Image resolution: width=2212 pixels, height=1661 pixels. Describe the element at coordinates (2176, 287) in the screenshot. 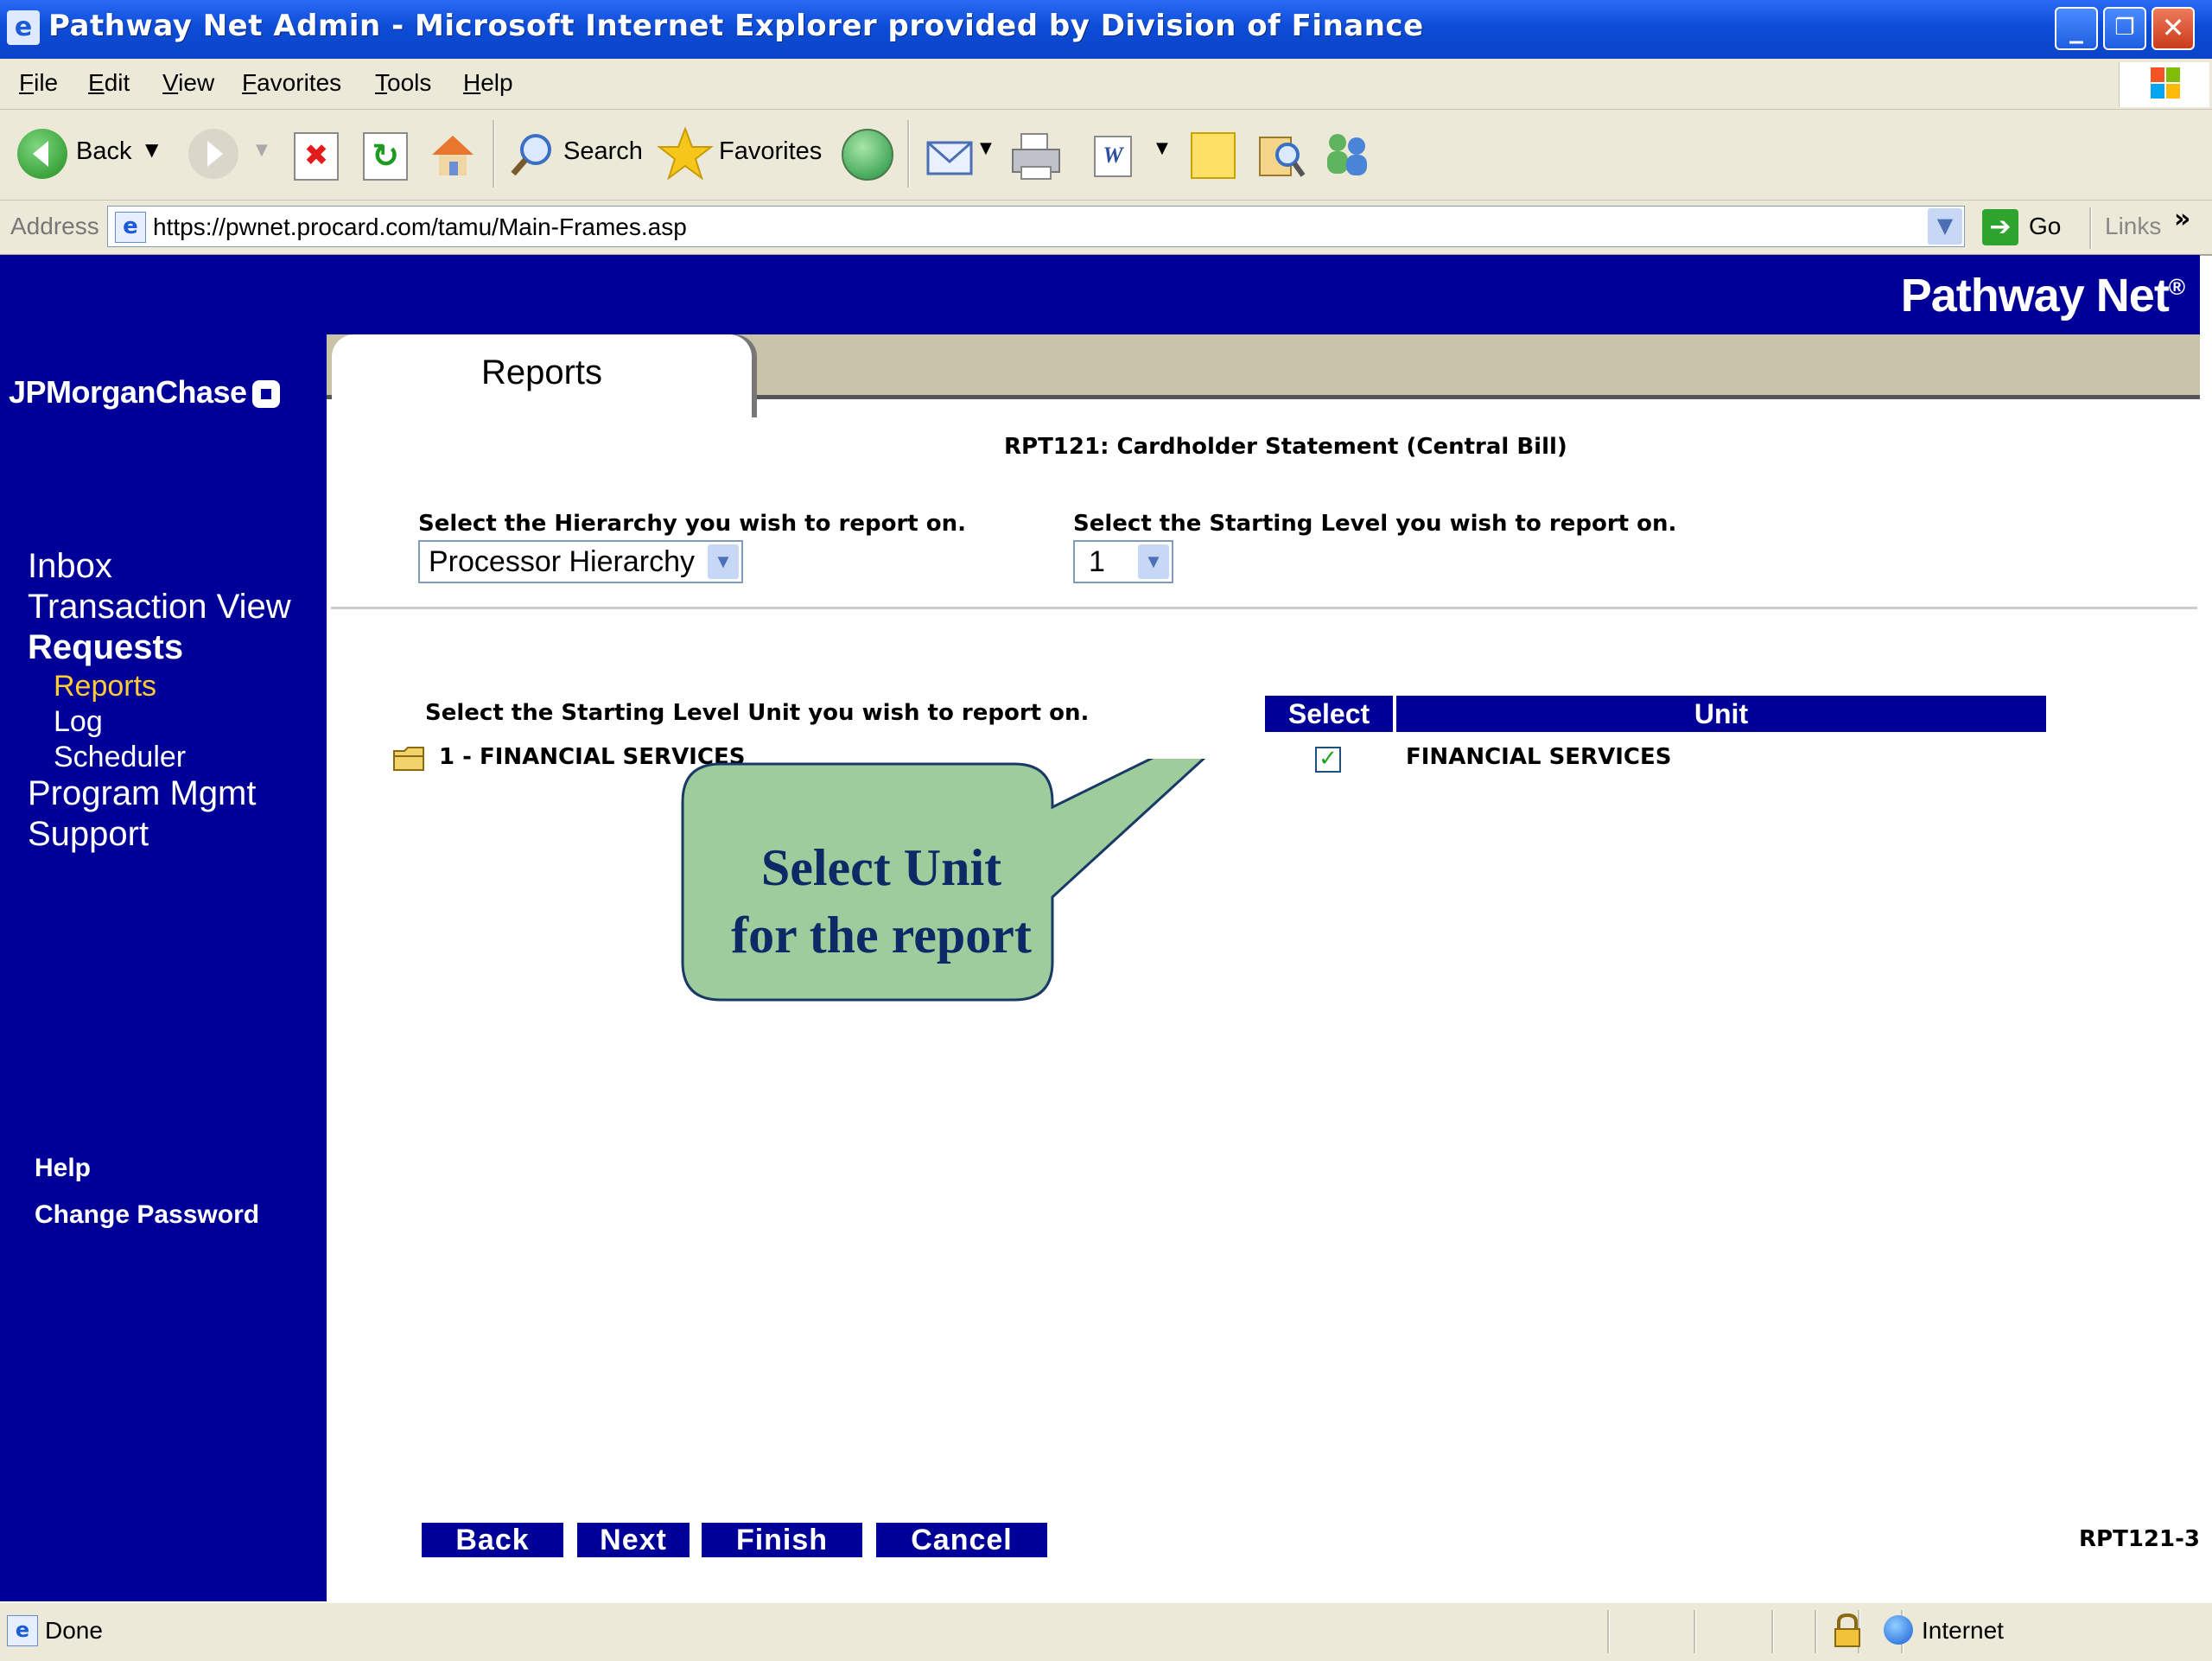

I see `brand-registered-mark: ®` at that location.